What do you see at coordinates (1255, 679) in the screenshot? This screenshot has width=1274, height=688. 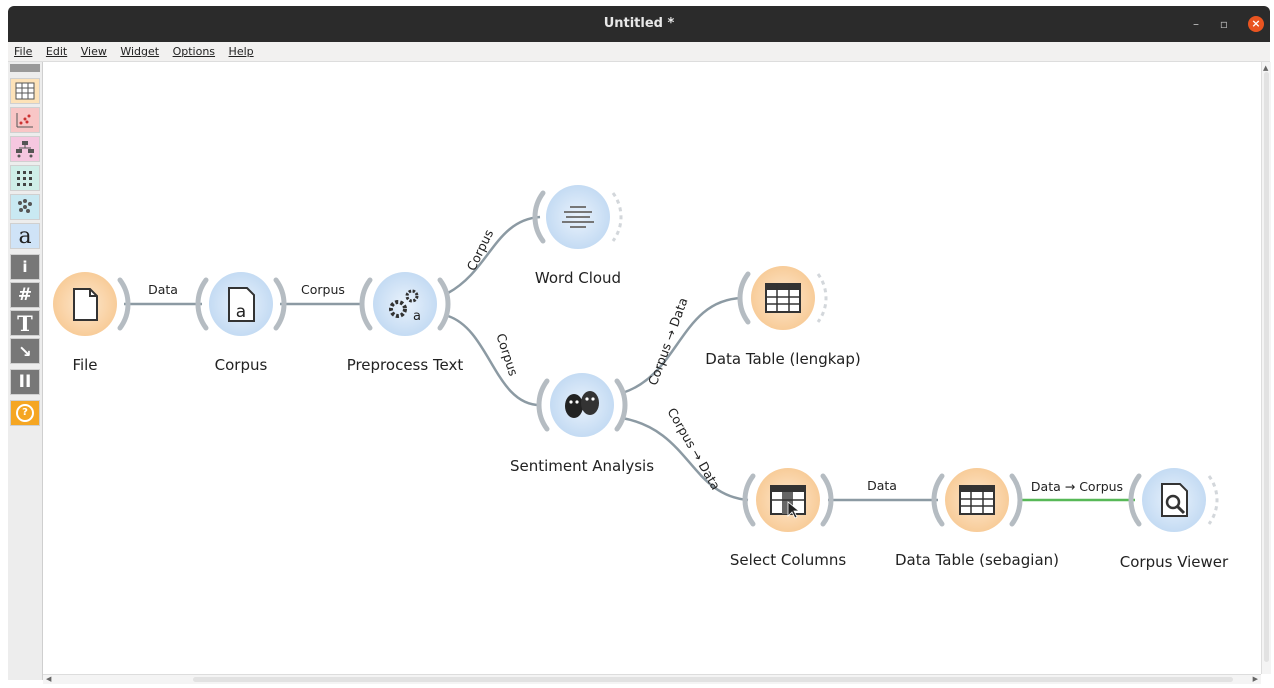 I see `scroll-right-icon: ▶` at bounding box center [1255, 679].